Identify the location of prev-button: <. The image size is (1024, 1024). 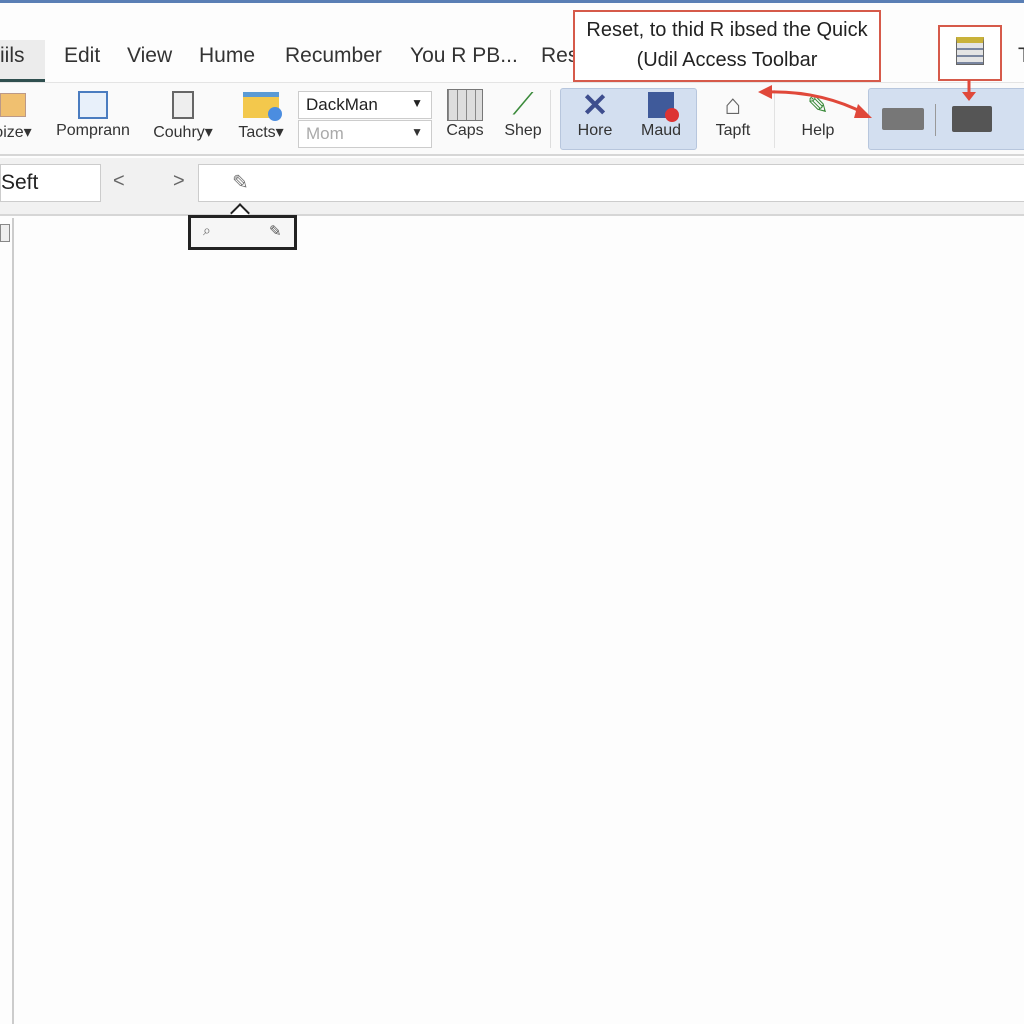
(119, 181).